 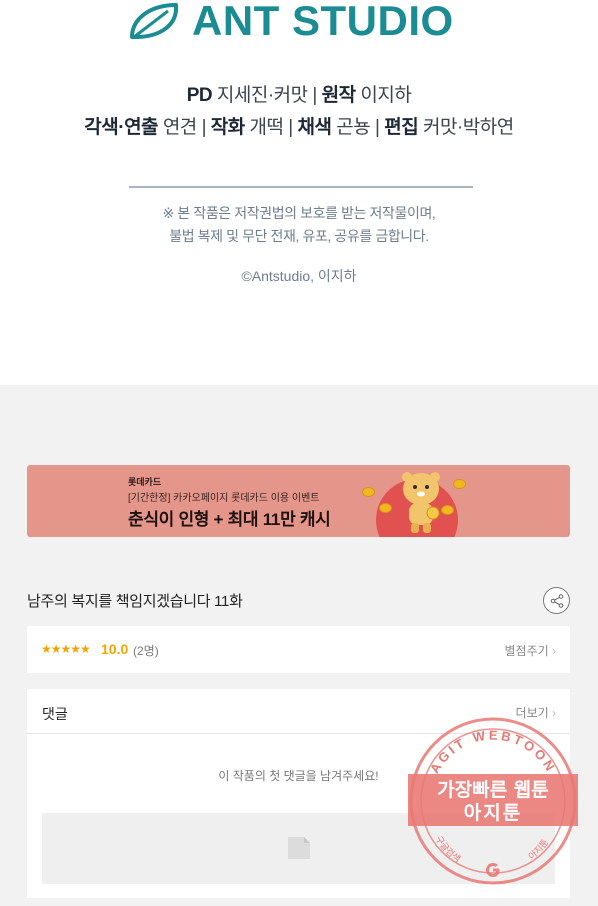 I want to click on credit-role: 작화, so click(x=227, y=127).